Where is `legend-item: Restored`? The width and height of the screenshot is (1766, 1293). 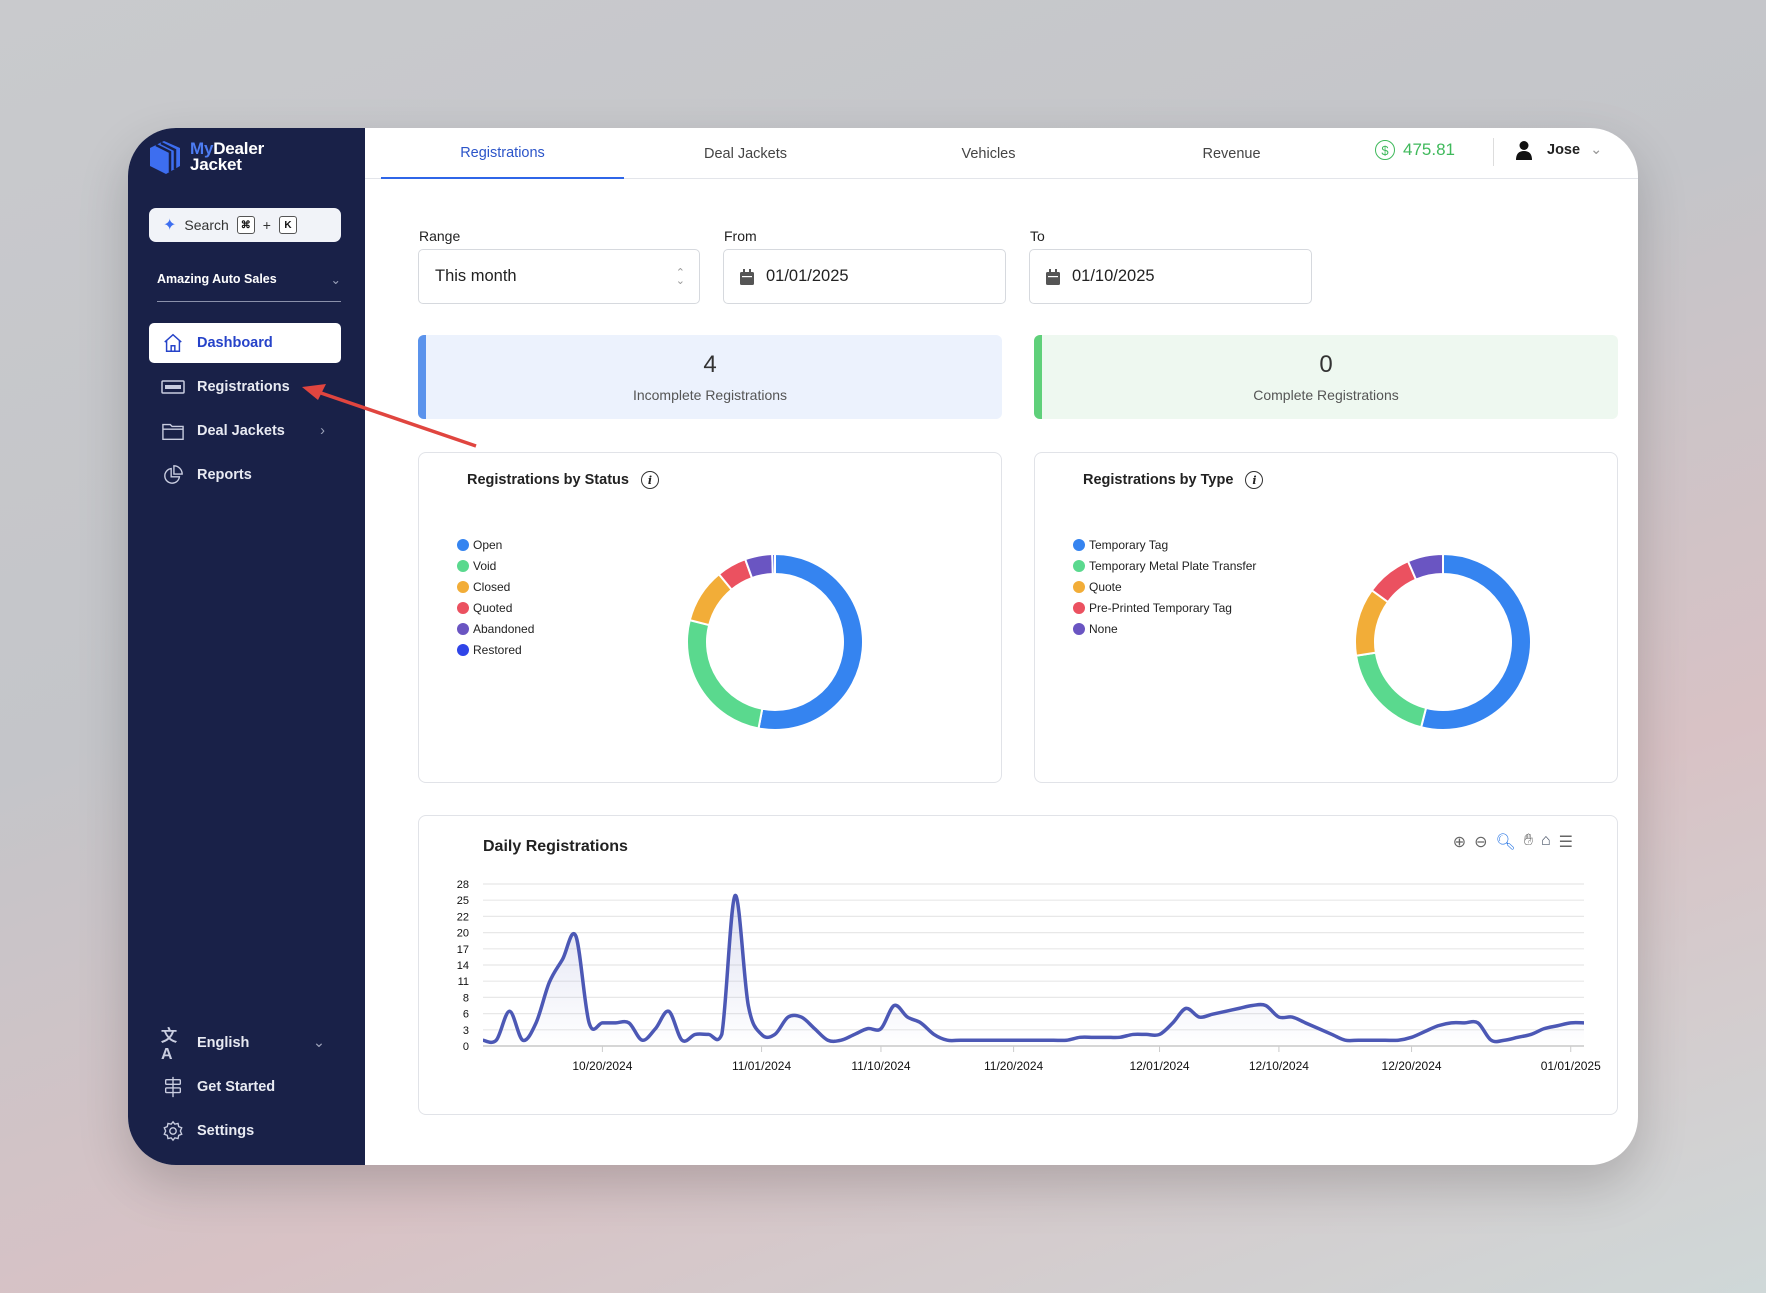
legend-item: Restored is located at coordinates (495, 649).